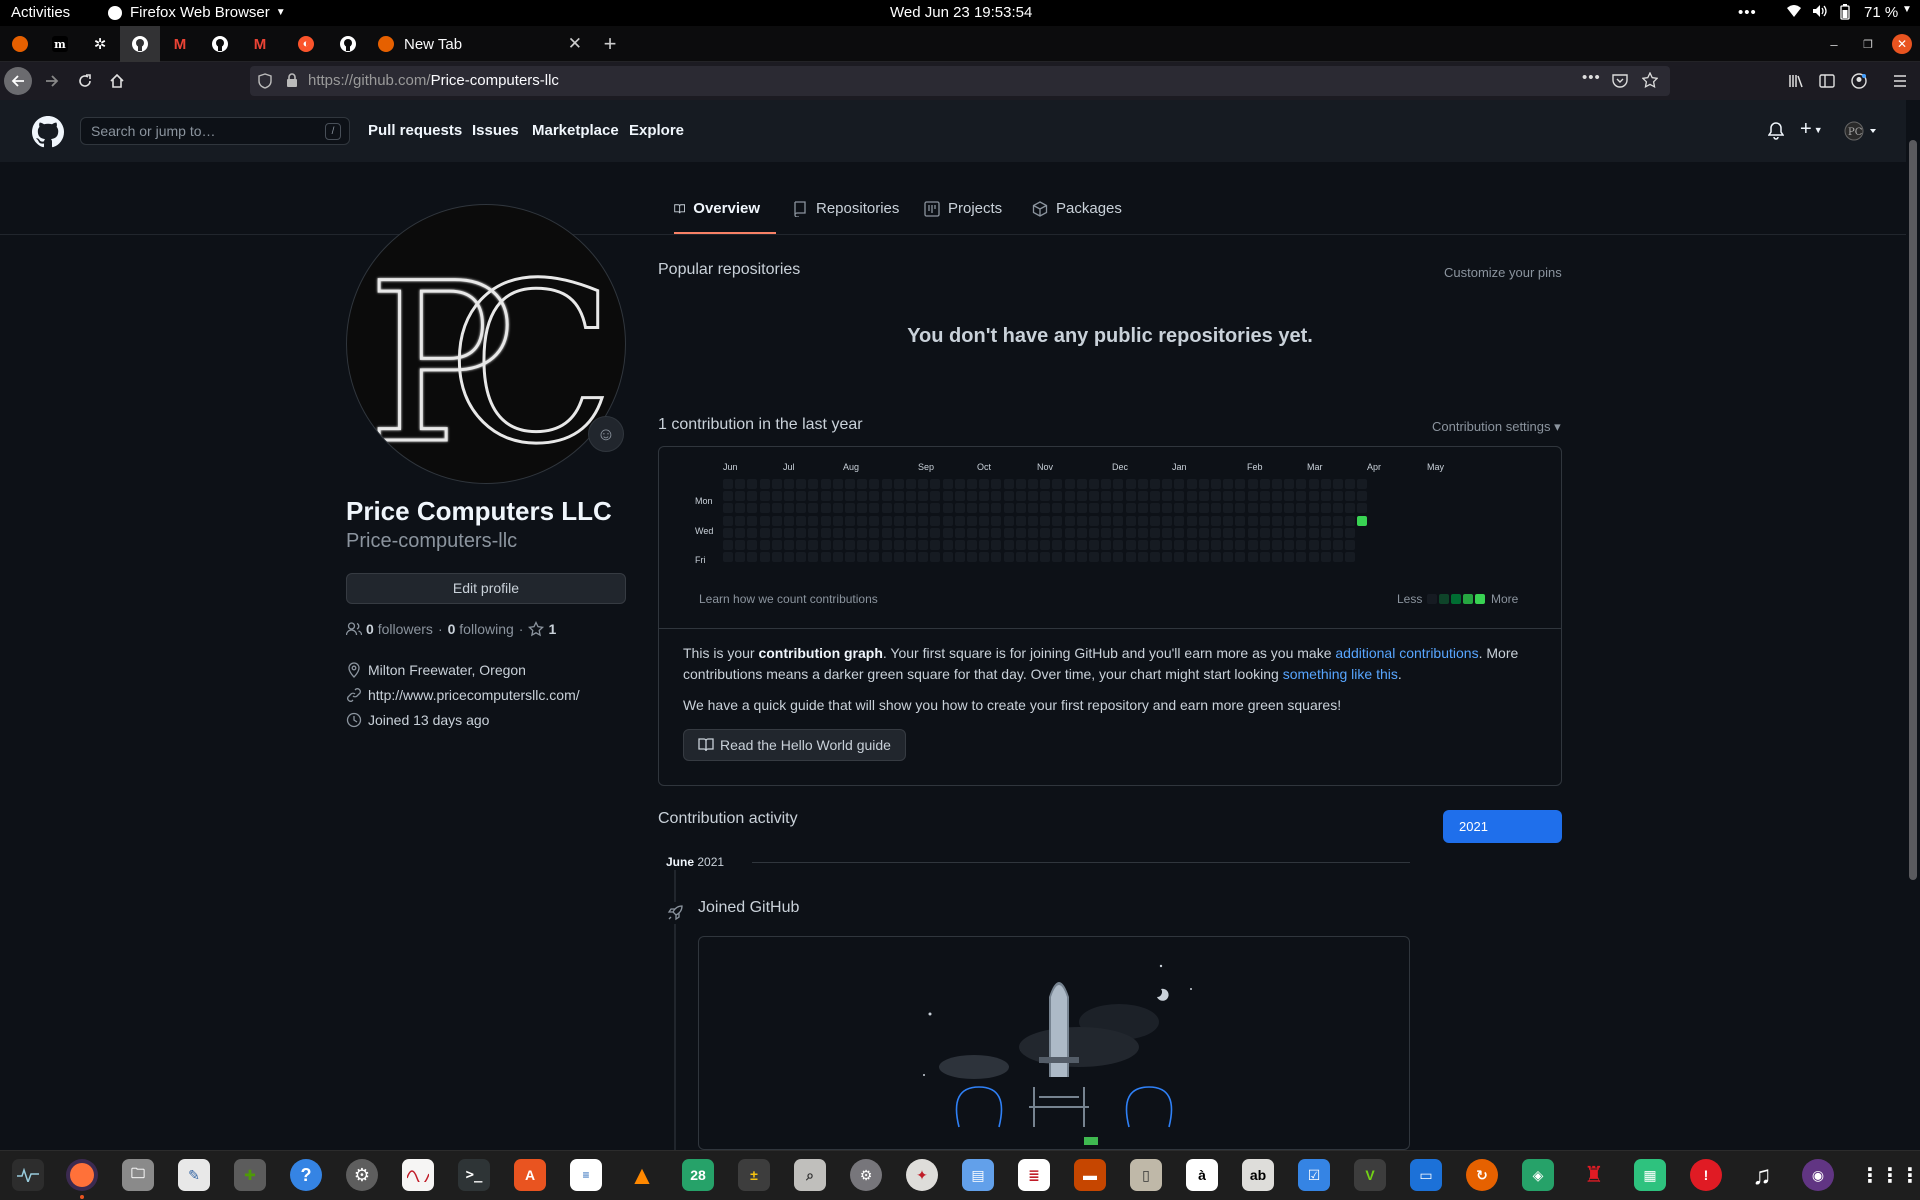 The width and height of the screenshot is (1920, 1200). Describe the element at coordinates (1370, 1175) in the screenshot. I see `vim-icon: V` at that location.